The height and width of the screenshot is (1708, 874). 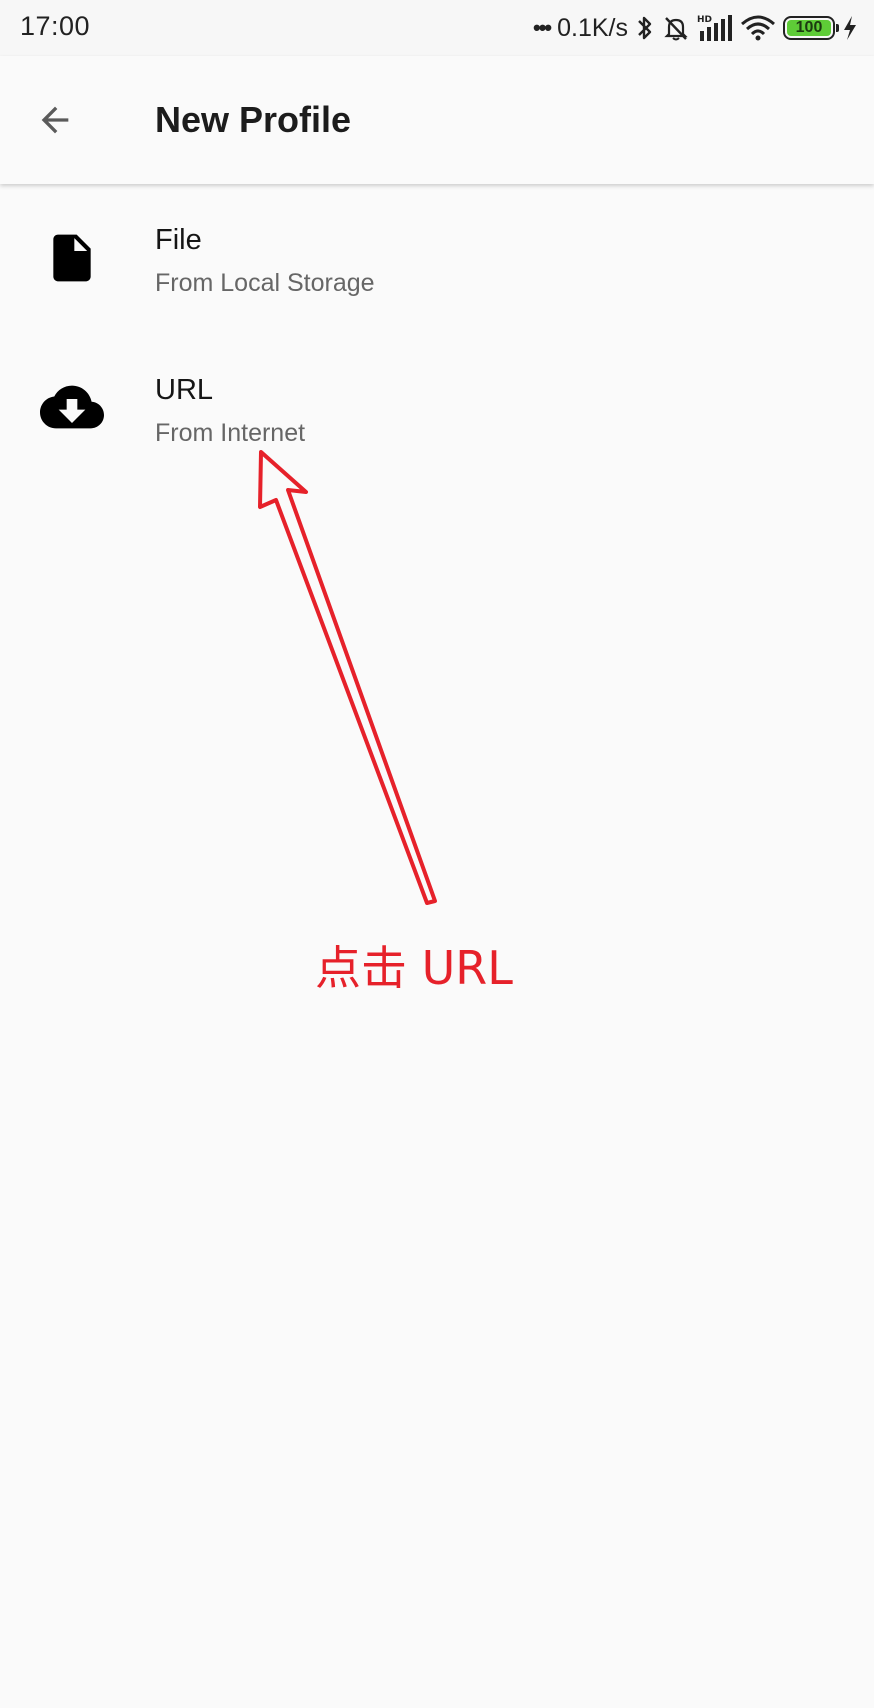 What do you see at coordinates (676, 28) in the screenshot?
I see `mute-bell-icon` at bounding box center [676, 28].